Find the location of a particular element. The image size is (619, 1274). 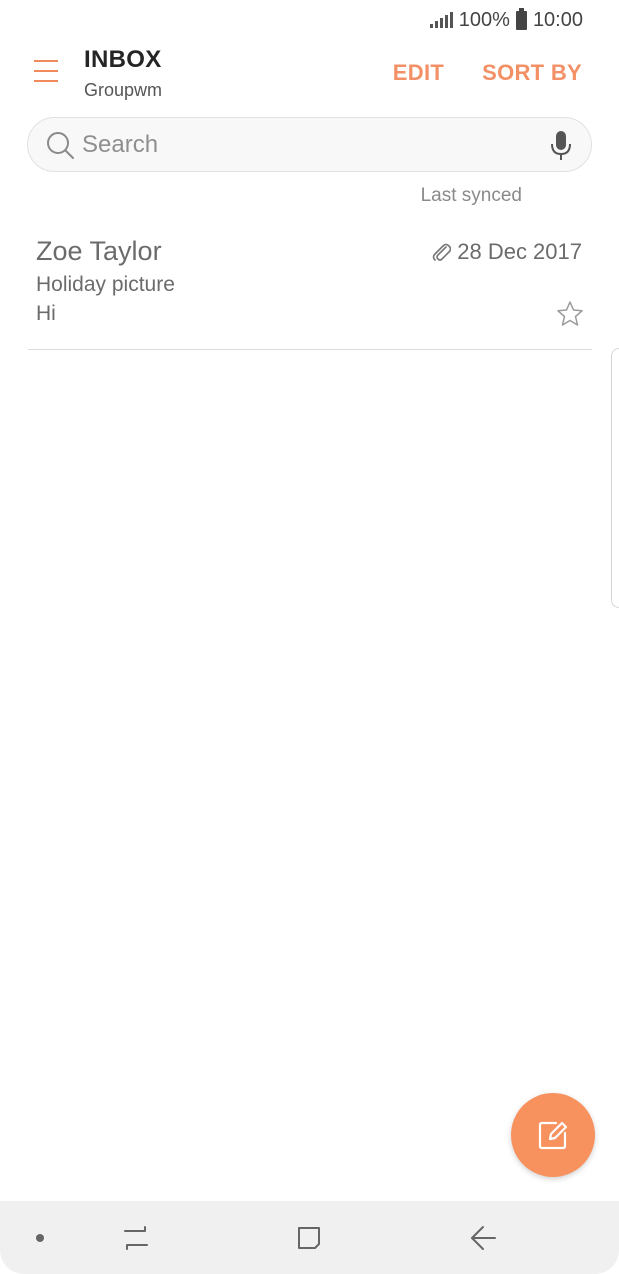

header-actions: EDIT SORT BY is located at coordinates (487, 73).